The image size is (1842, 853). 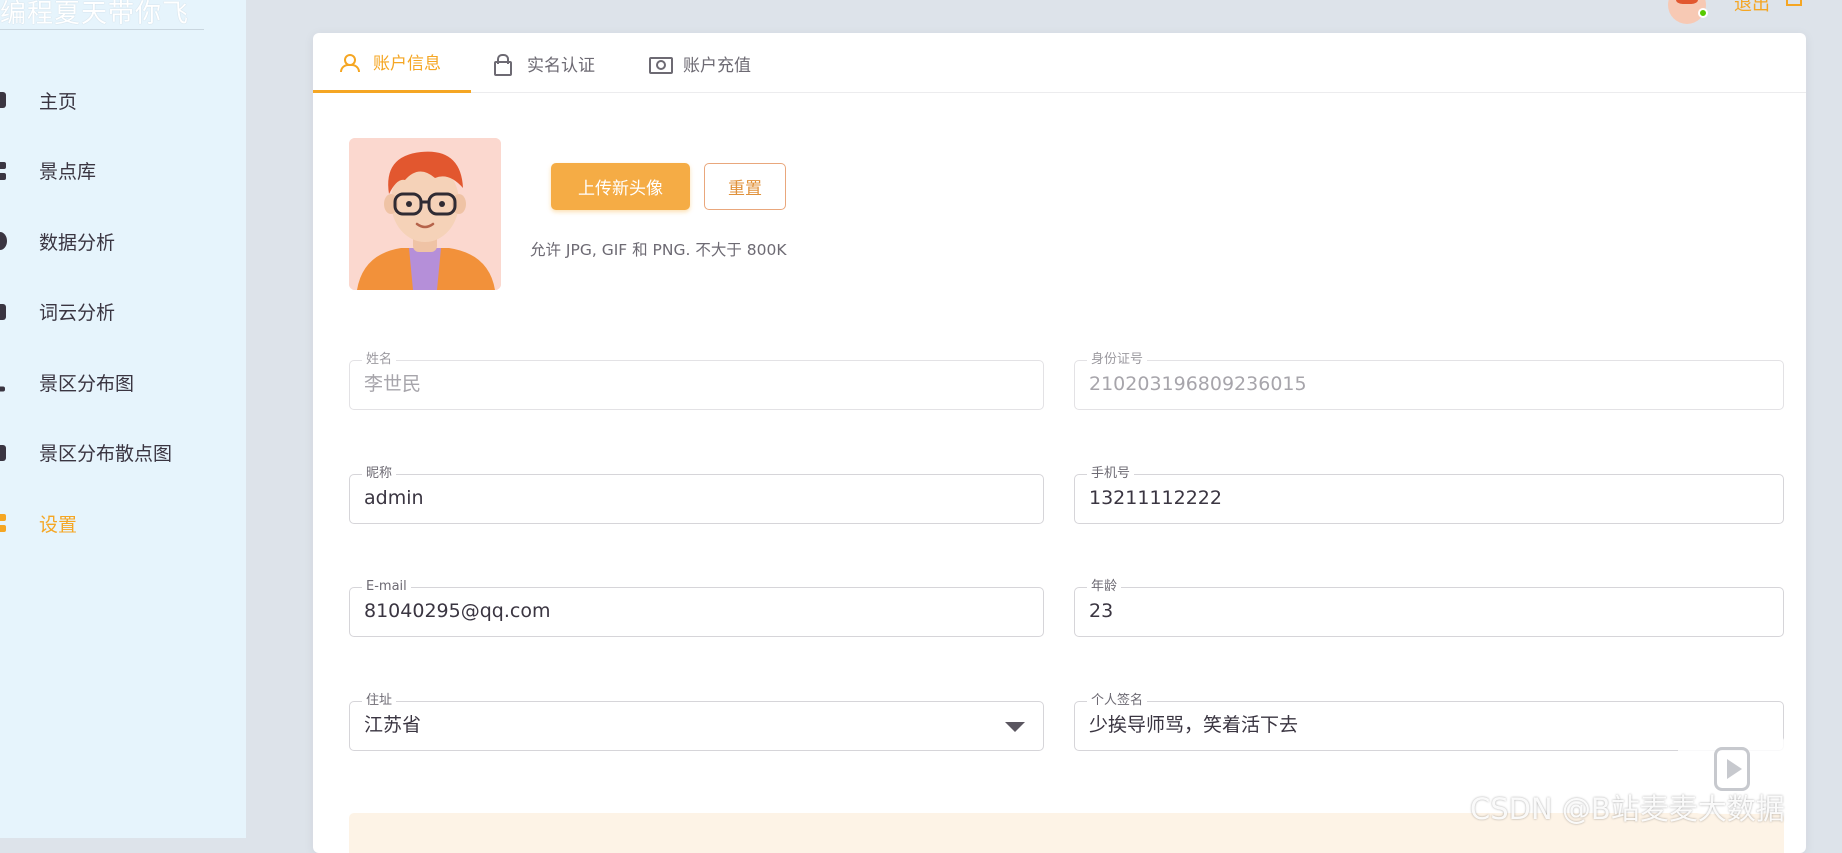 I want to click on logout-icon, so click(x=1794, y=3).